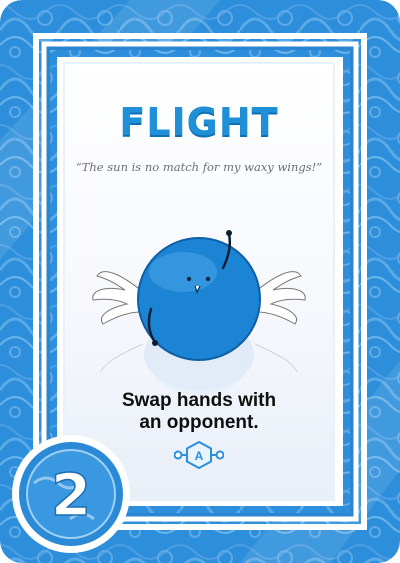 The height and width of the screenshot is (563, 400). I want to click on action-hexagon-icon: A, so click(199, 455).